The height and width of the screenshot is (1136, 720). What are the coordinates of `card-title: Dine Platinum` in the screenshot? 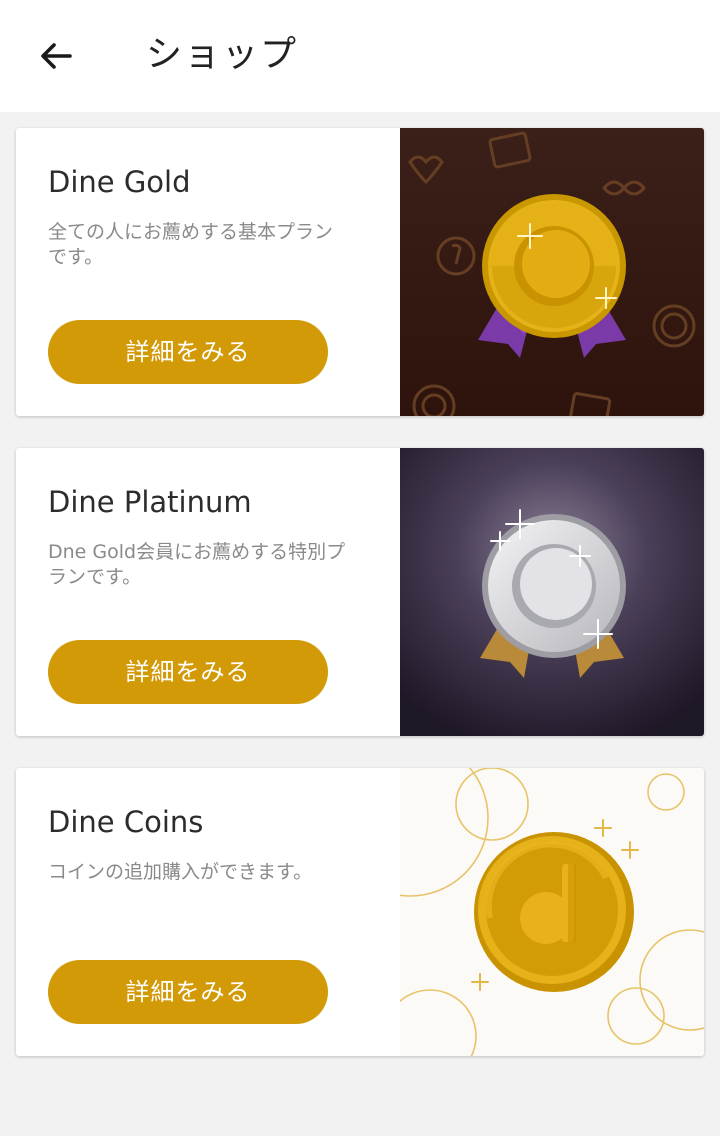 It's located at (150, 502).